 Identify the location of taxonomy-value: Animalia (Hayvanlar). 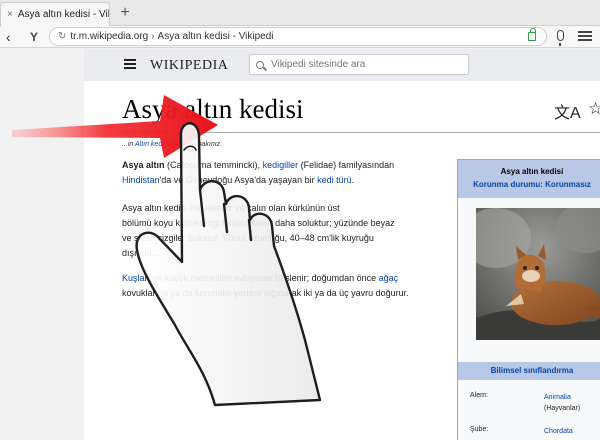
(572, 403).